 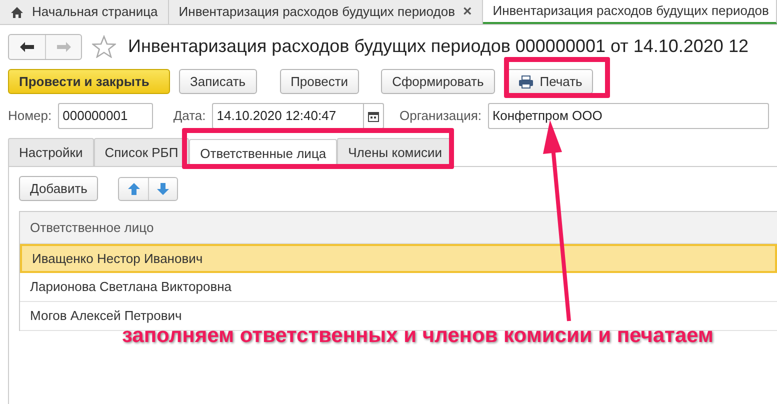 I want to click on text-field: Конфетпром ООО, so click(x=628, y=116).